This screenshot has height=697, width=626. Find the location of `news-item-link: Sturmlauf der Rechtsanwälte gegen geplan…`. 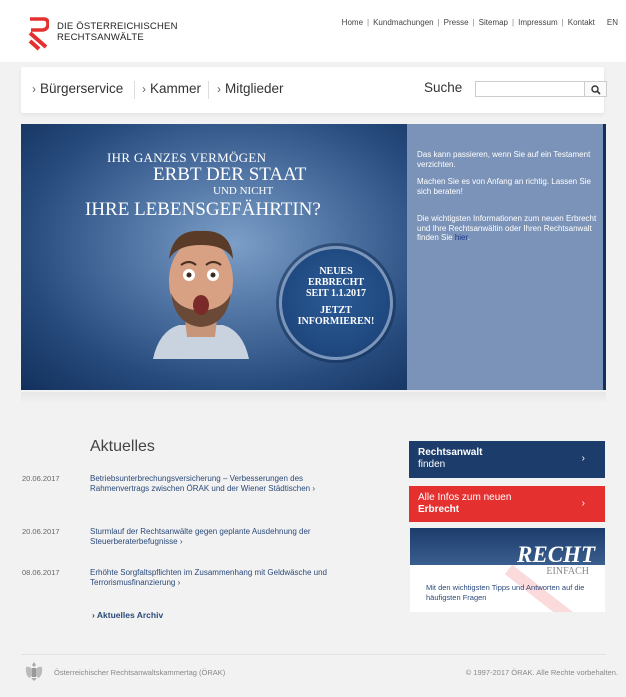

news-item-link: Sturmlauf der Rechtsanwälte gegen geplan… is located at coordinates (215, 537).